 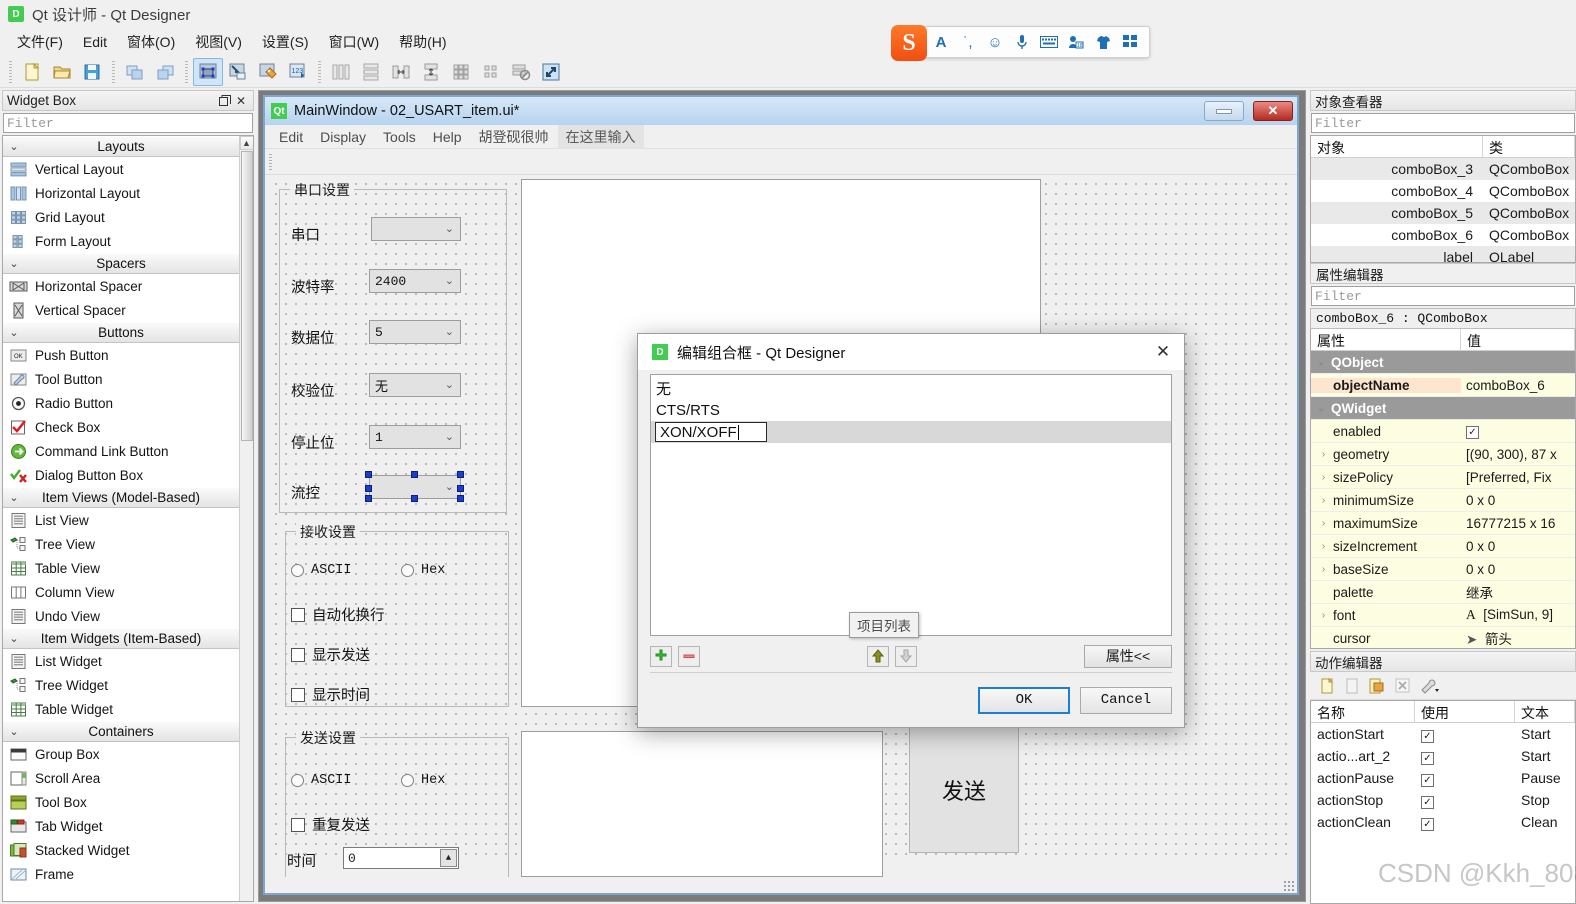 What do you see at coordinates (1128, 656) in the screenshot?
I see `dialog-properties-button: 属性<<` at bounding box center [1128, 656].